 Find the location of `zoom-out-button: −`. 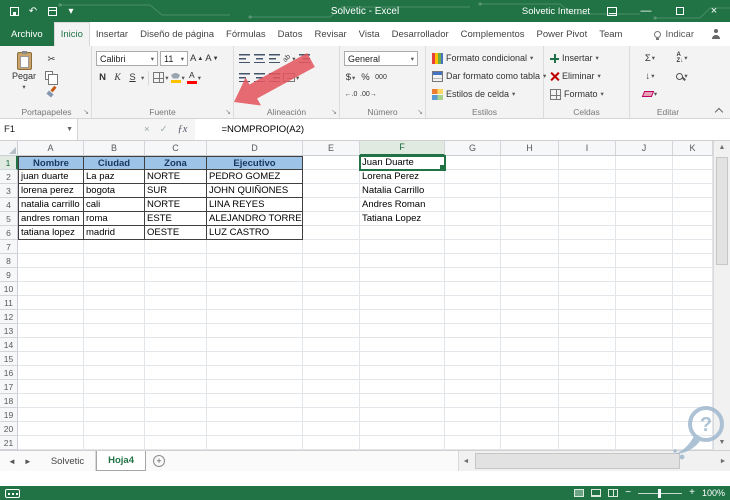

zoom-out-button: − is located at coordinates (628, 493).